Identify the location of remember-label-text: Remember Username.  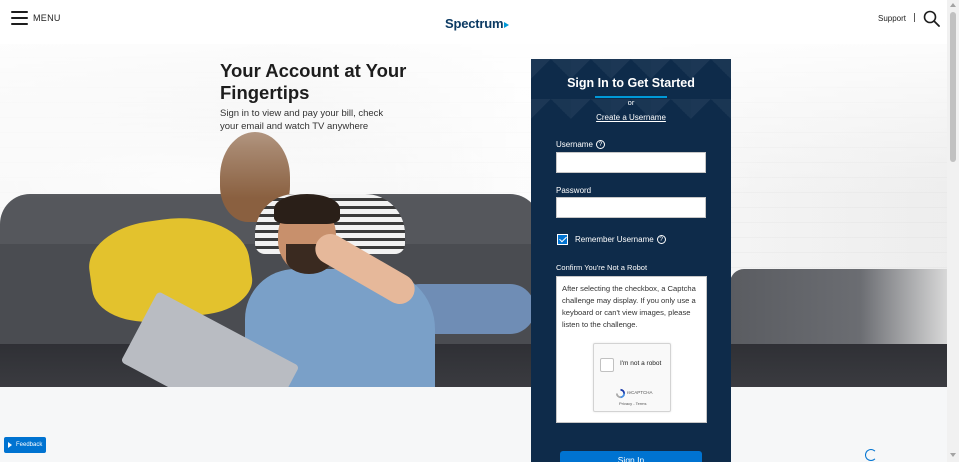
(614, 239).